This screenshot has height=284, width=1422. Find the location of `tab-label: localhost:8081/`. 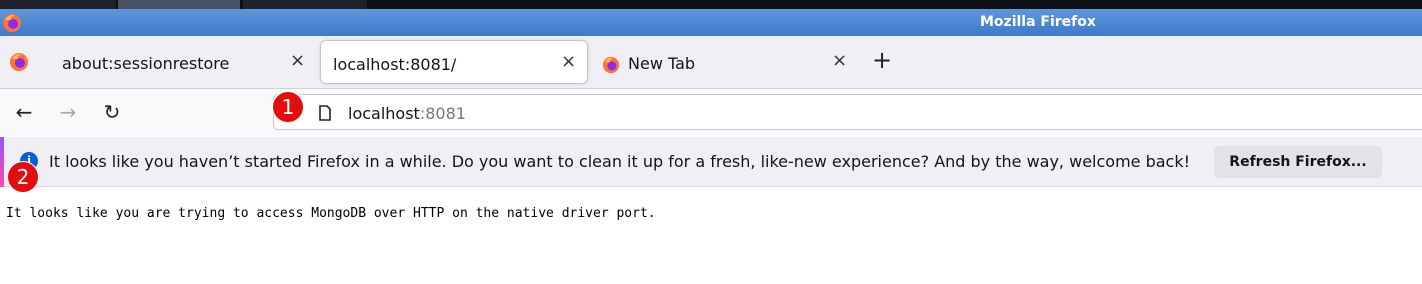

tab-label: localhost:8081/ is located at coordinates (395, 64).